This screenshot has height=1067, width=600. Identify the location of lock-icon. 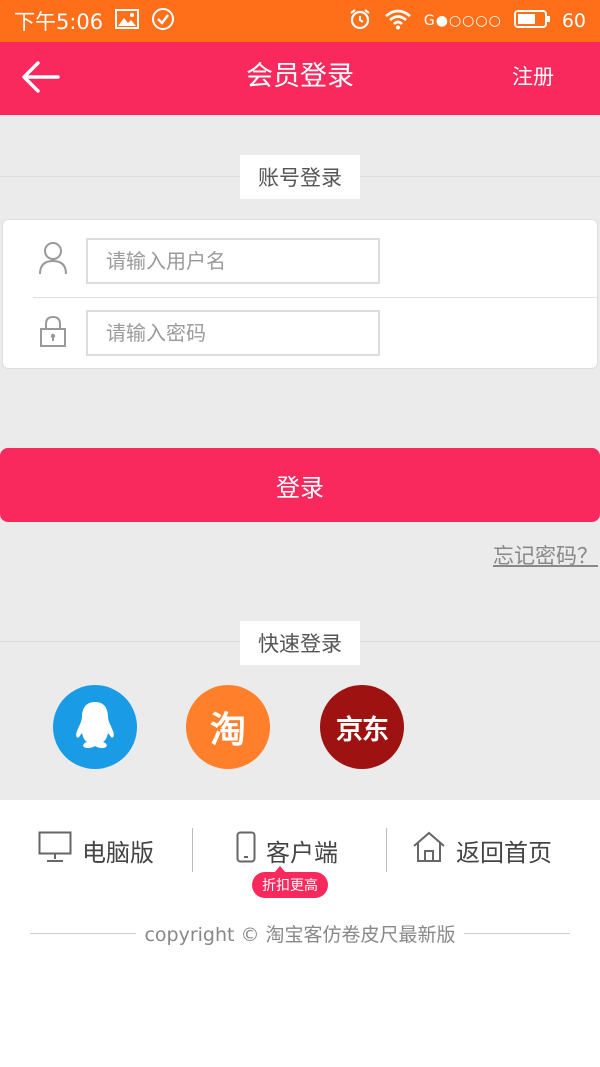
(53, 331).